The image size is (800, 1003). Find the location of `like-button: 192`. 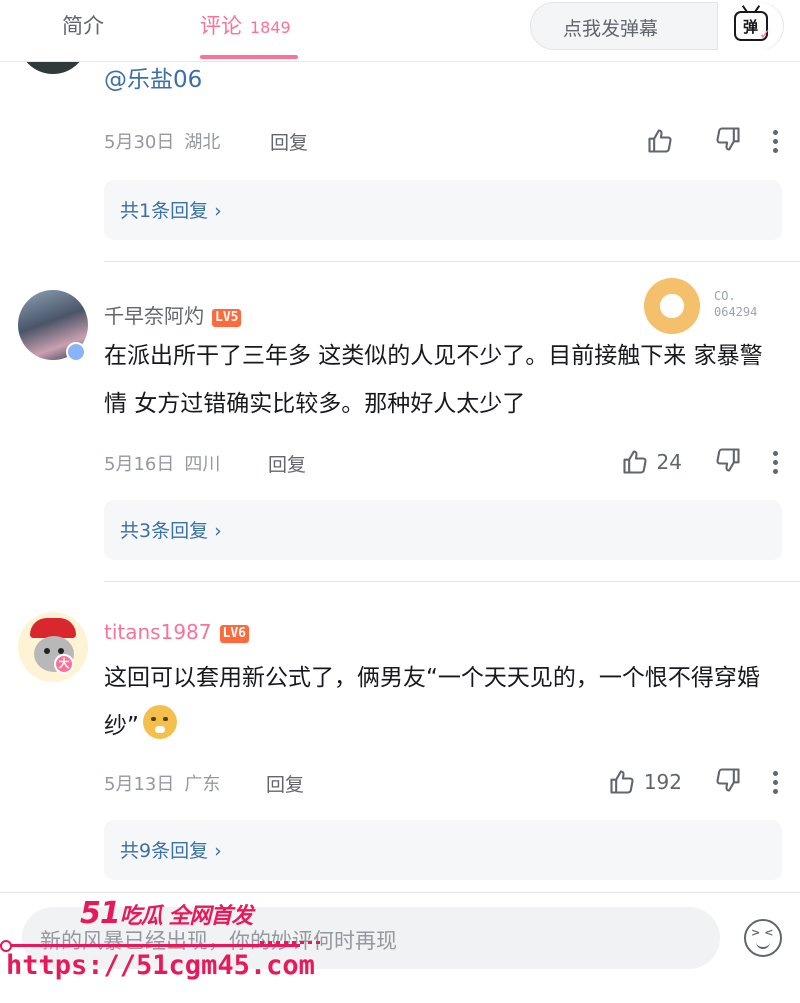

like-button: 192 is located at coordinates (645, 782).